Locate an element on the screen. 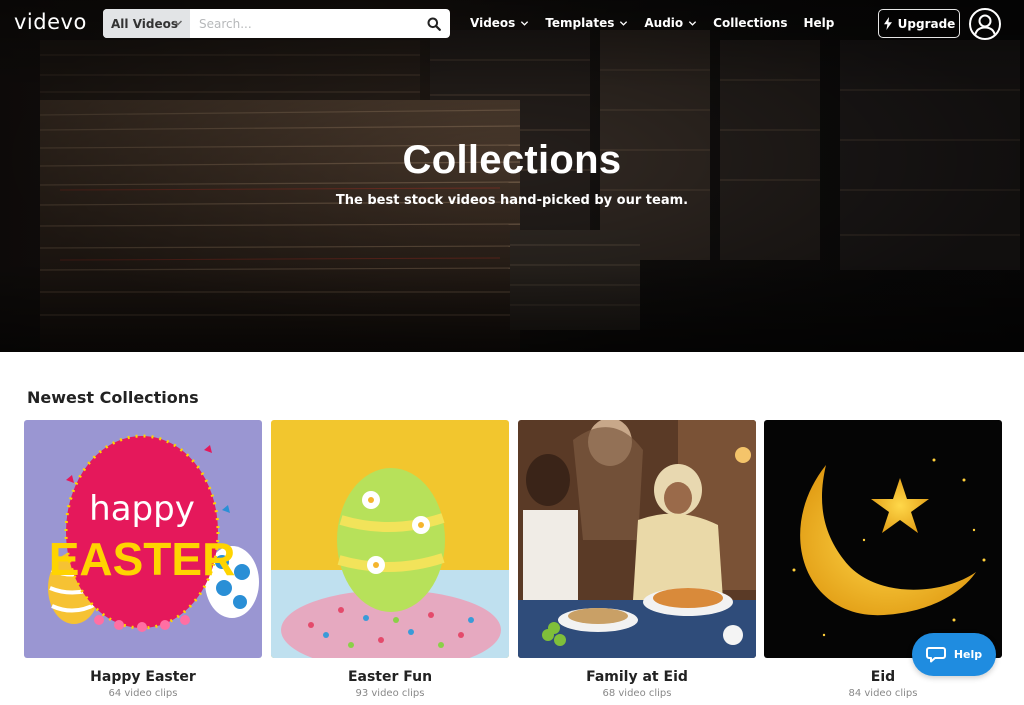 This screenshot has width=1024, height=705. upgrade-button: Upgrade is located at coordinates (919, 23).